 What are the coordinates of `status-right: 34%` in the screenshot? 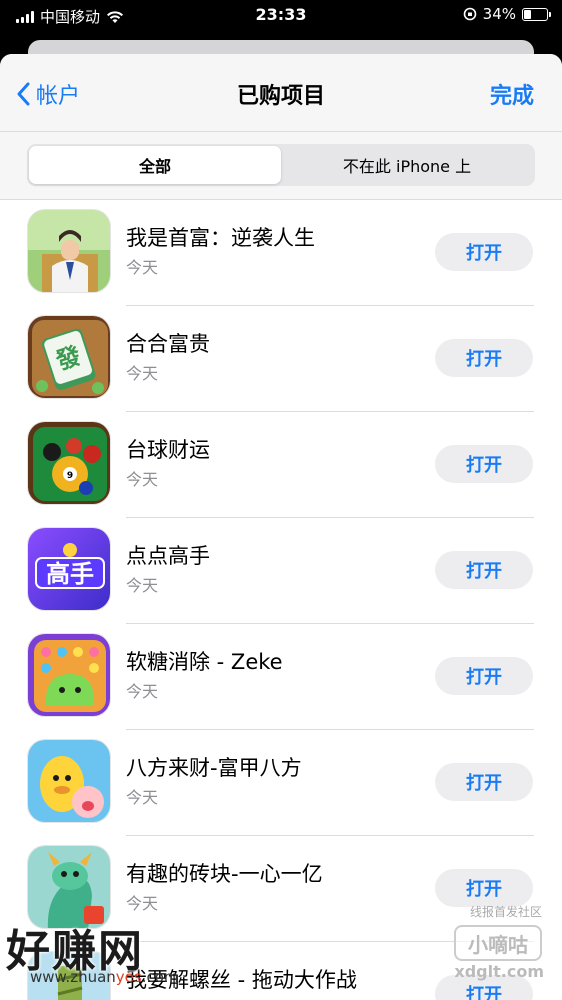 It's located at (507, 14).